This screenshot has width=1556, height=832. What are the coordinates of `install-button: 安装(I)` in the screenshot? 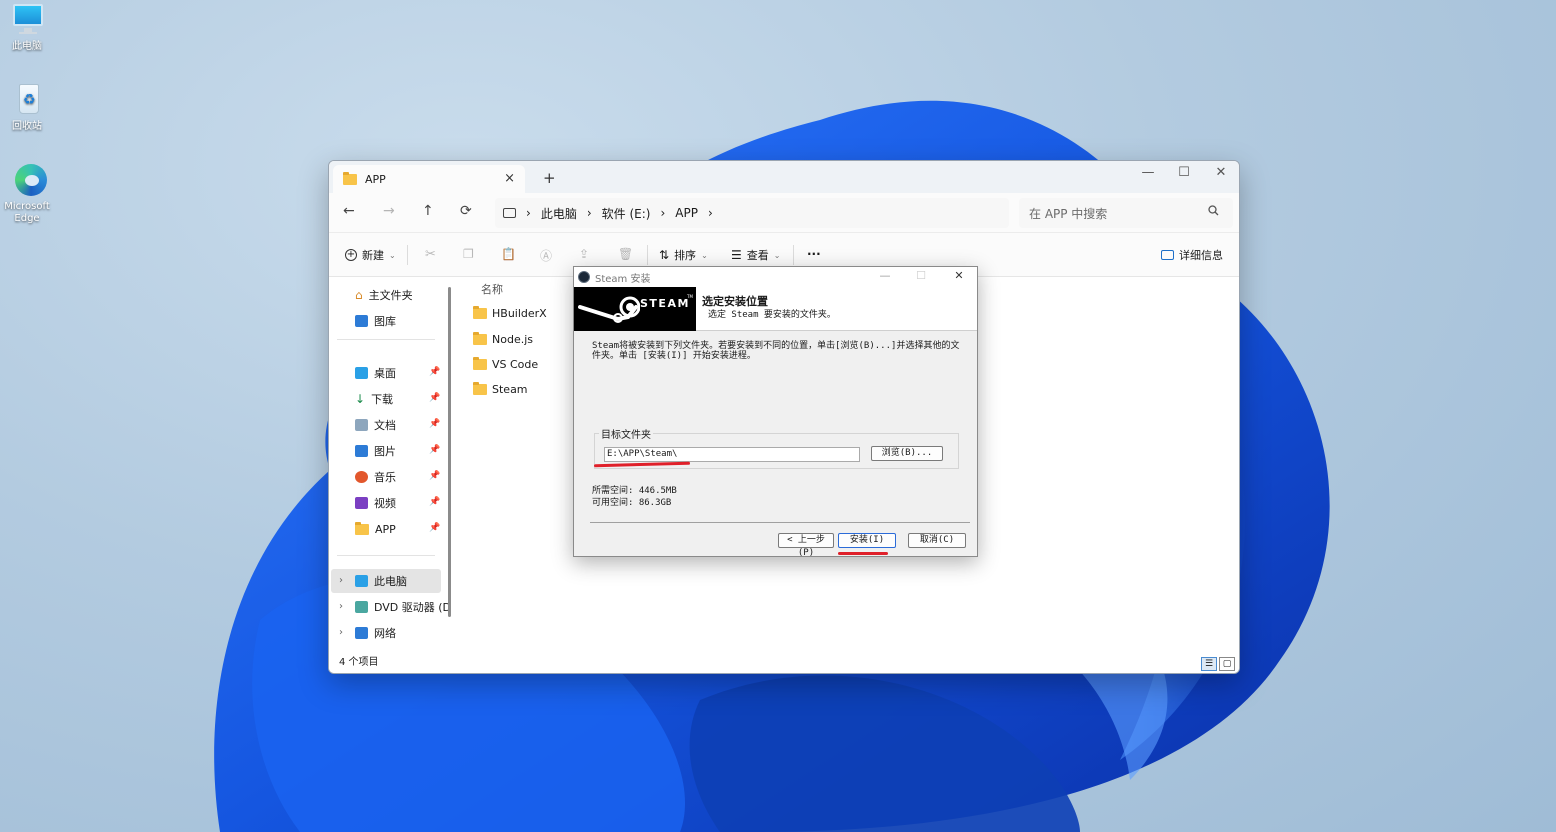 It's located at (867, 540).